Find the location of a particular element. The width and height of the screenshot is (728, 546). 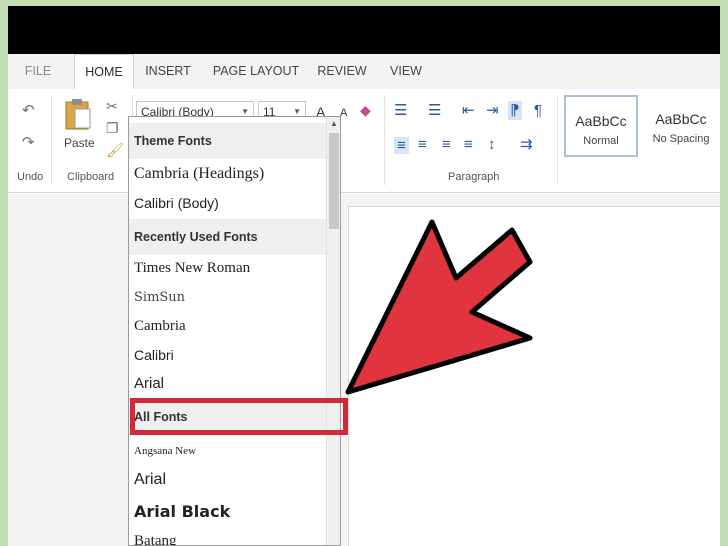

align-right-icon: ≡ is located at coordinates (446, 144).